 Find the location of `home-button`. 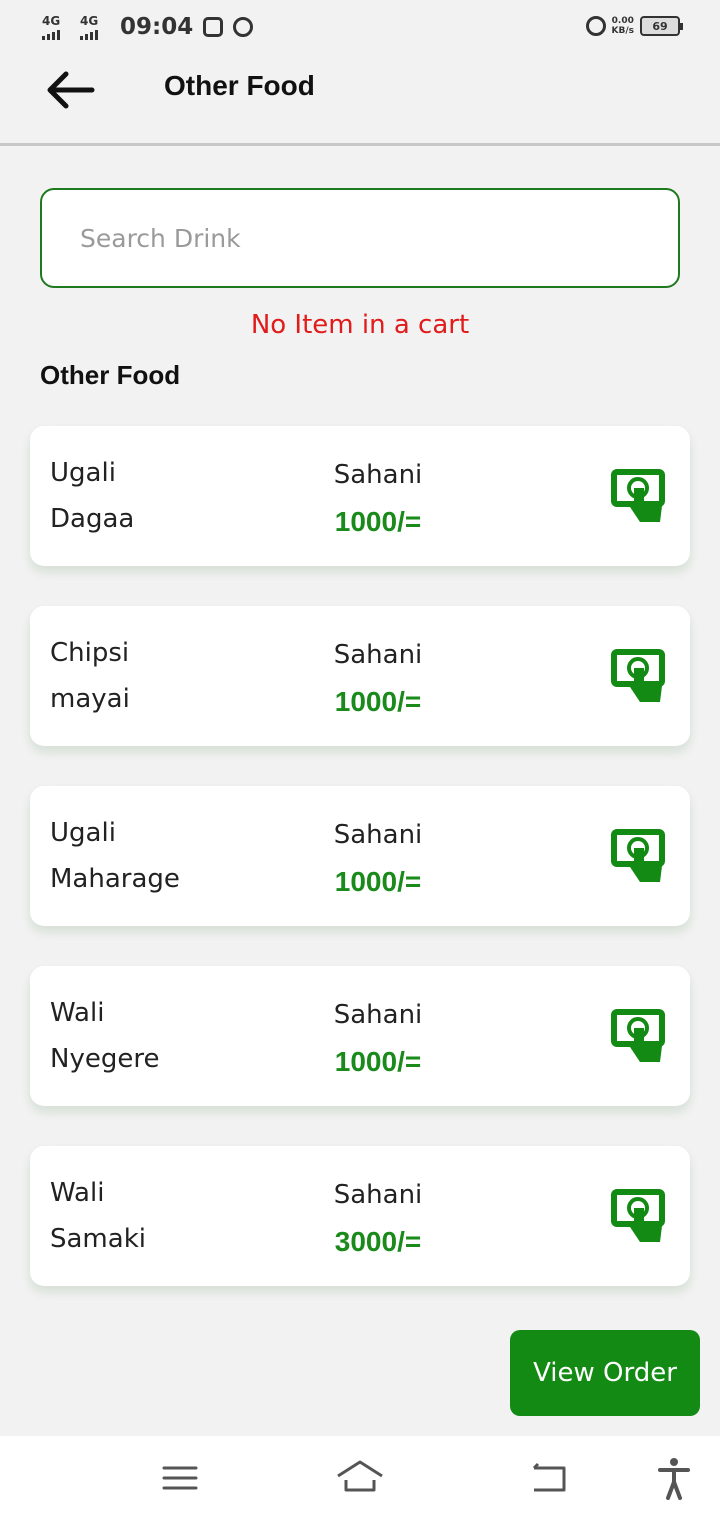

home-button is located at coordinates (360, 1478).